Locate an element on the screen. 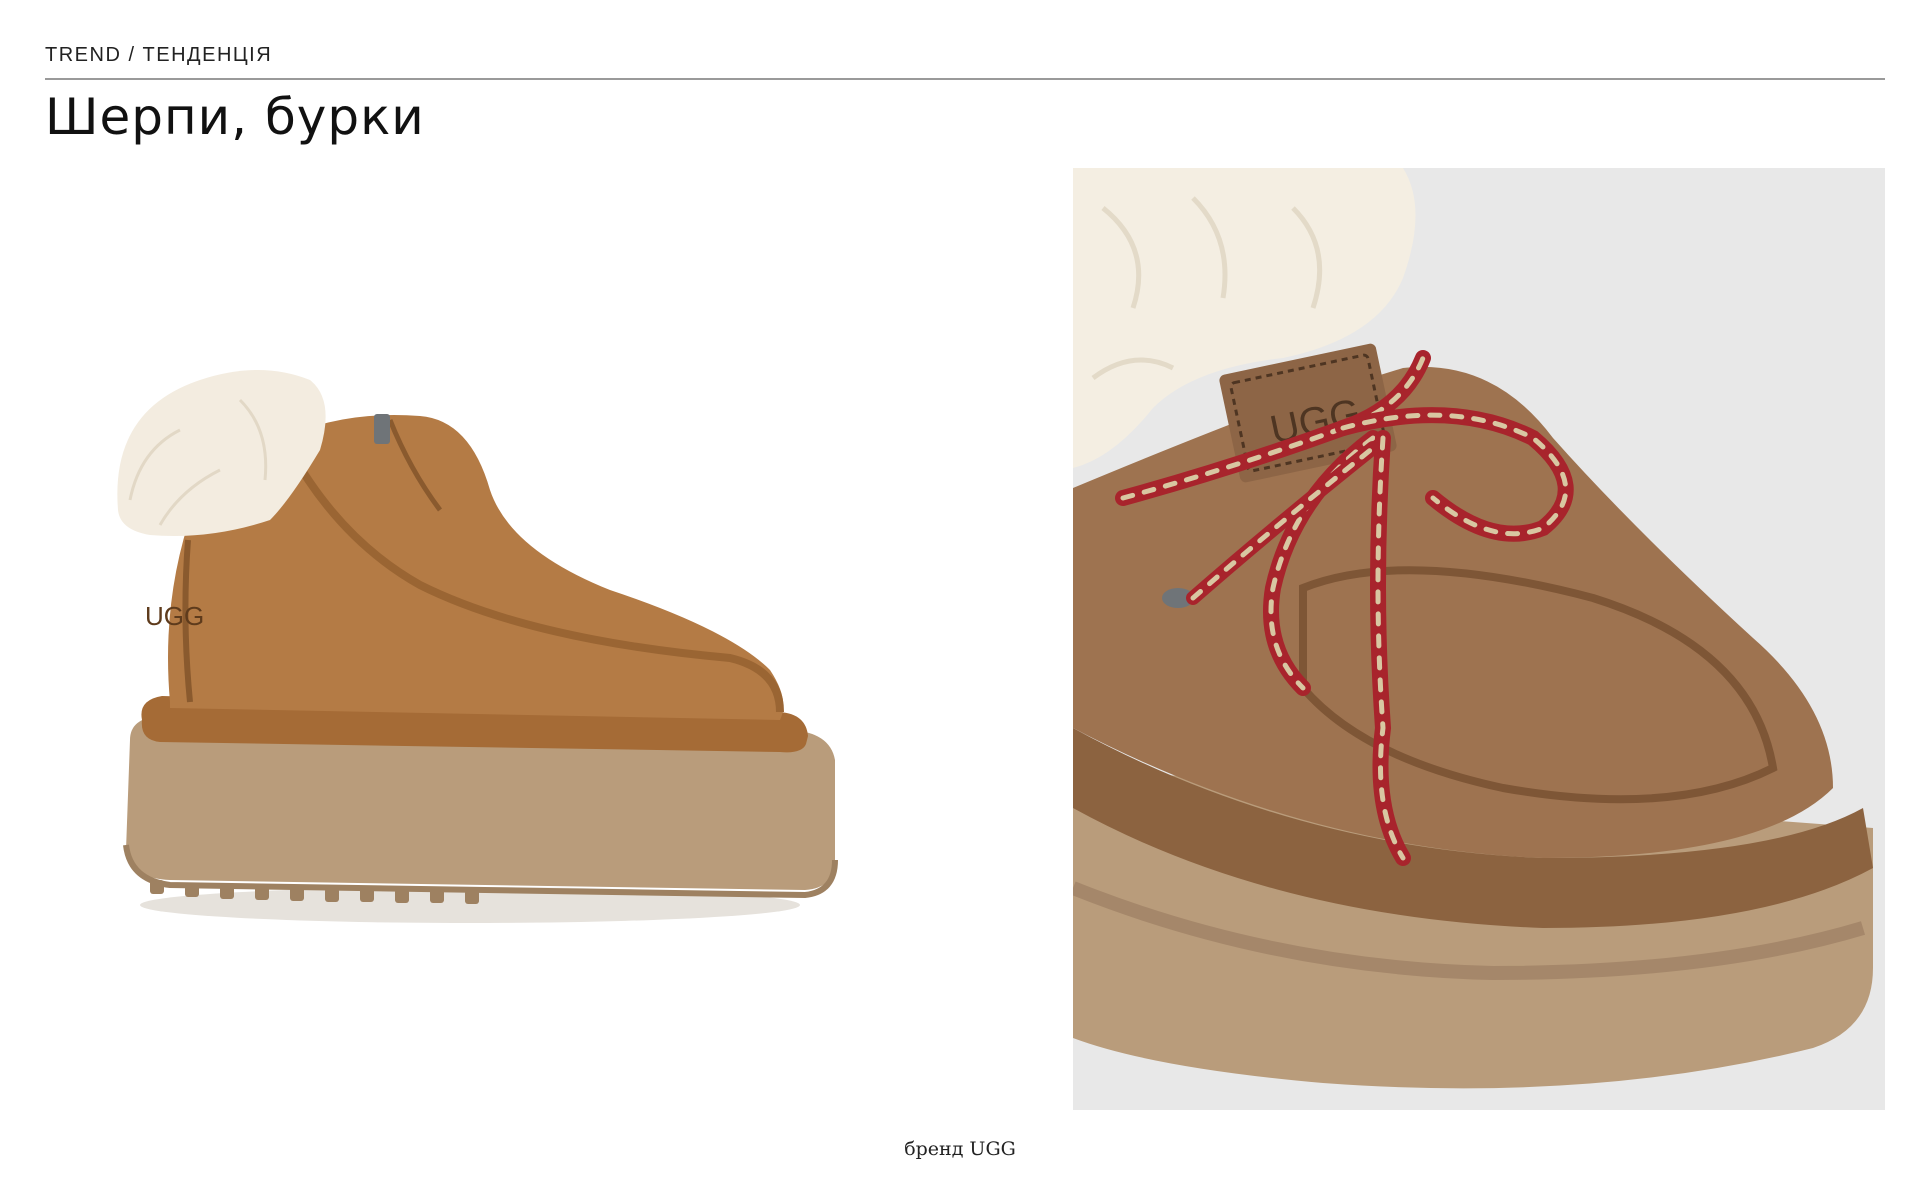 Image resolution: width=1920 pixels, height=1200 pixels. header-divider is located at coordinates (965, 79).